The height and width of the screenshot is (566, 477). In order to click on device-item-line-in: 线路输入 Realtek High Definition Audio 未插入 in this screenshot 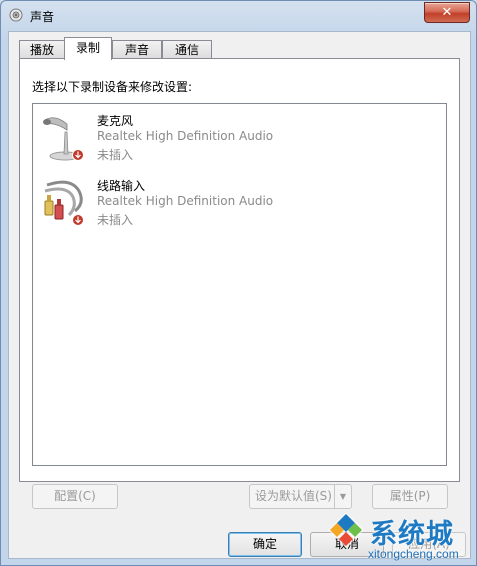, I will do `click(235, 204)`.